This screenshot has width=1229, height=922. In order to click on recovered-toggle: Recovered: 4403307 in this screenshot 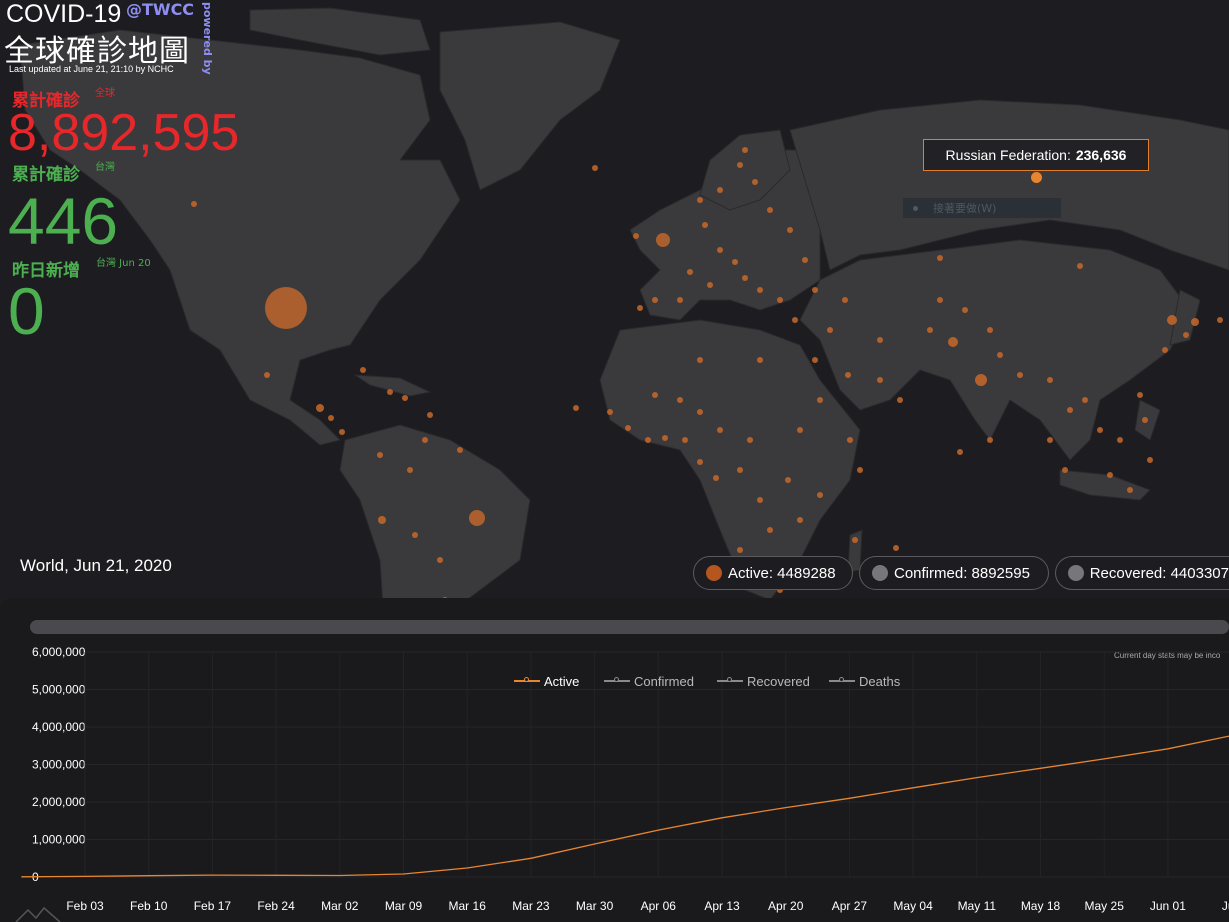, I will do `click(1142, 573)`.